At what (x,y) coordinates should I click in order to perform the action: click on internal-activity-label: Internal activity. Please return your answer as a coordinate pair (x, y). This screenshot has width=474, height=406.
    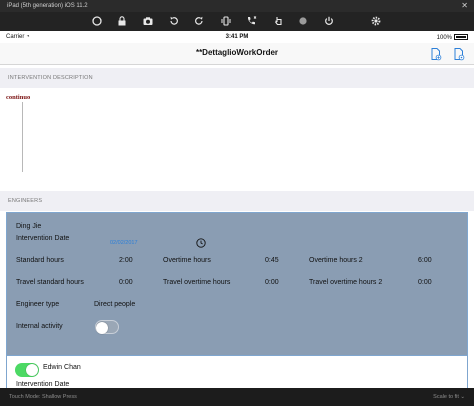
    Looking at the image, I should click on (39, 326).